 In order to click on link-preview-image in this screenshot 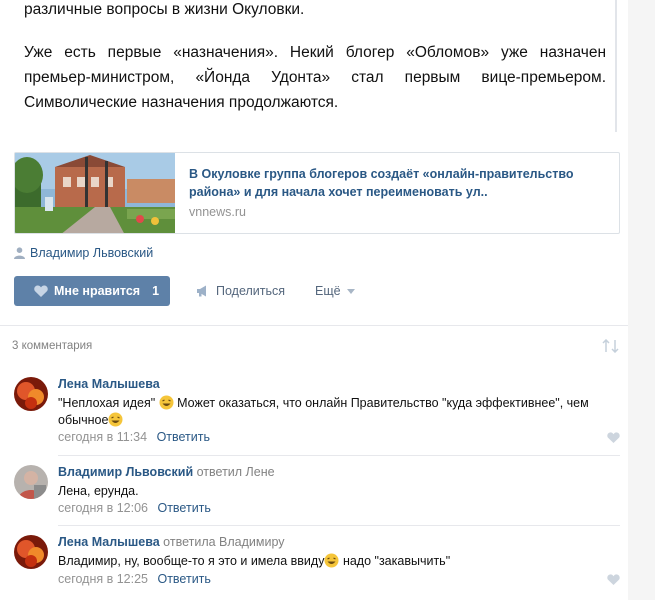, I will do `click(95, 193)`.